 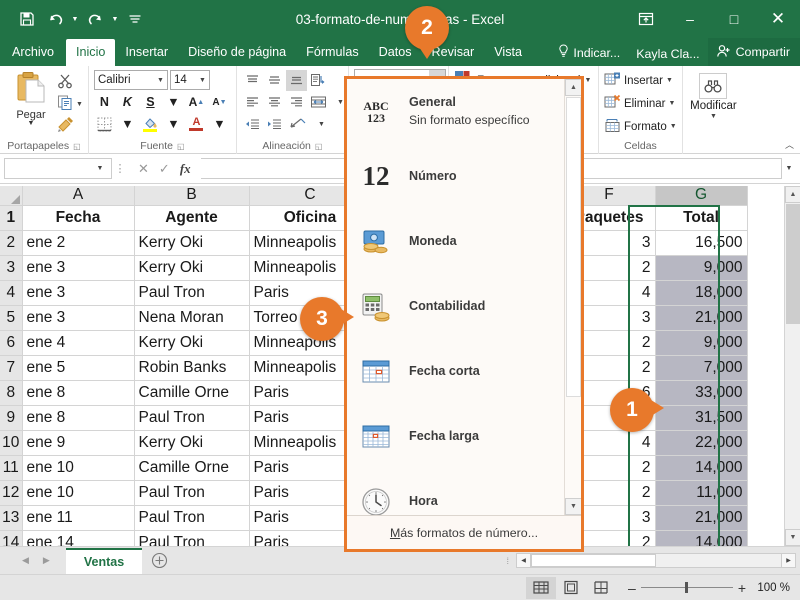 I want to click on cell-b8: Camille Orne, so click(x=192, y=393).